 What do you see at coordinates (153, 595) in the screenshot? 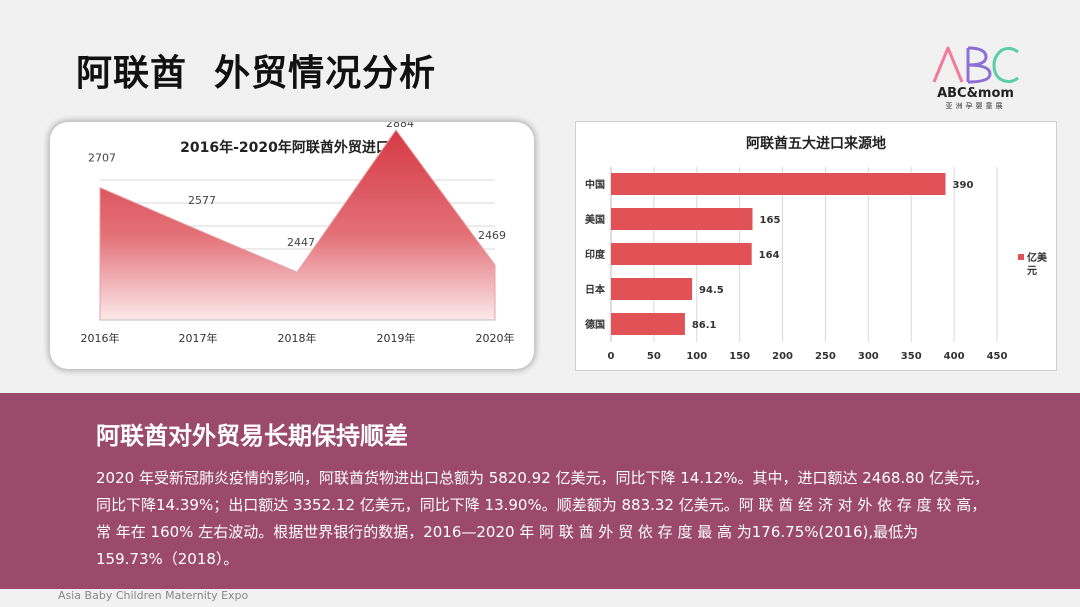
I see `footer-text: Asia Baby Children Maternity Expo` at bounding box center [153, 595].